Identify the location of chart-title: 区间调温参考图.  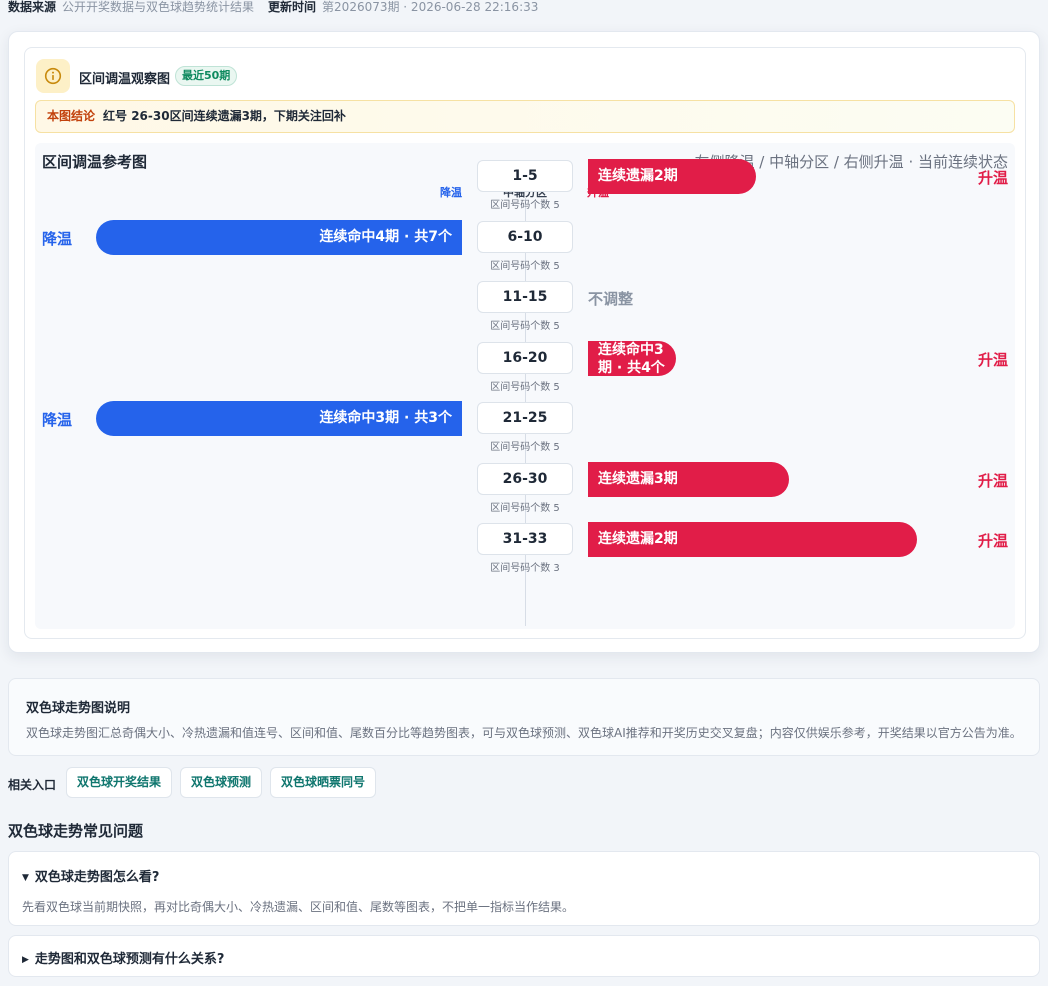
(95, 162).